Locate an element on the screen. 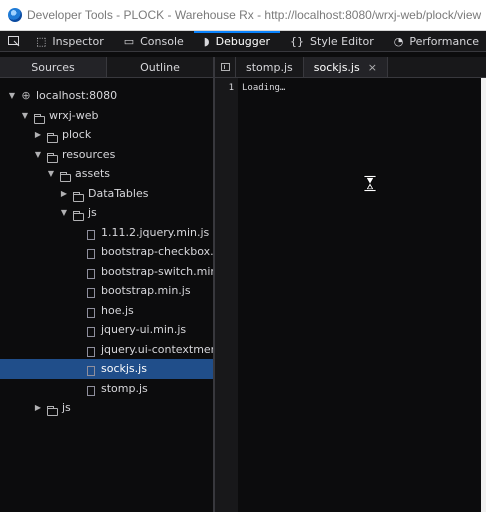  tree-item-label: sockjs.js is located at coordinates (124, 368).